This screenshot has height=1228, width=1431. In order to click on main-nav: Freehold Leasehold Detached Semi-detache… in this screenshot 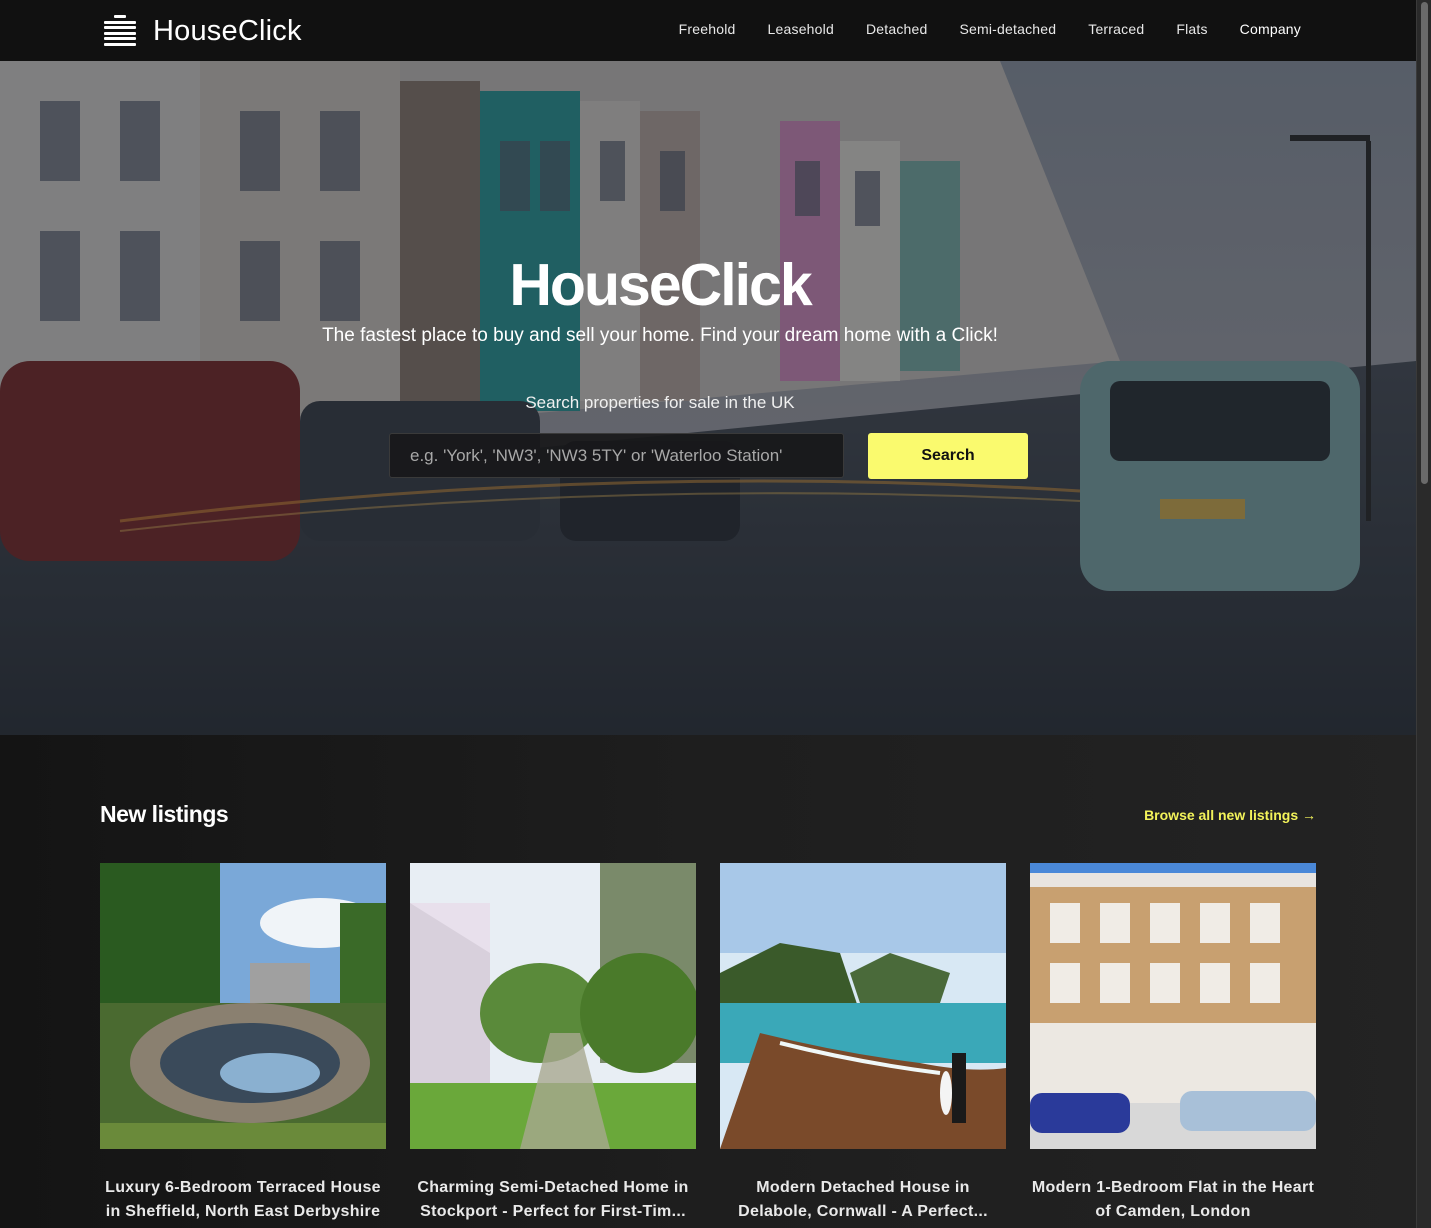, I will do `click(974, 29)`.